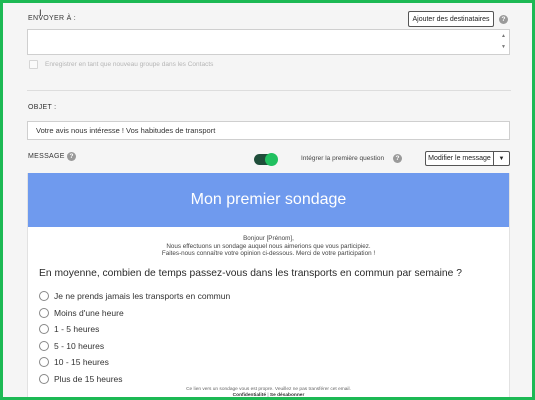 This screenshot has height=400, width=535. I want to click on unsubscribe-link: Se désabonner, so click(287, 395).